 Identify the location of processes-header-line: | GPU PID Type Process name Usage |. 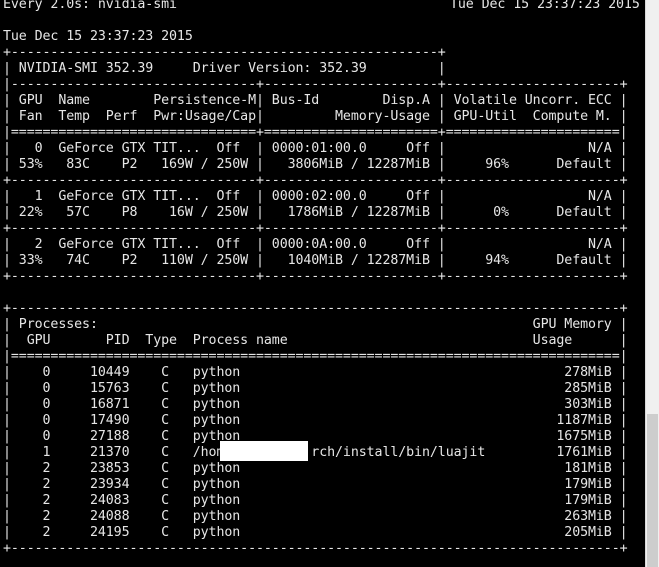
(315, 340).